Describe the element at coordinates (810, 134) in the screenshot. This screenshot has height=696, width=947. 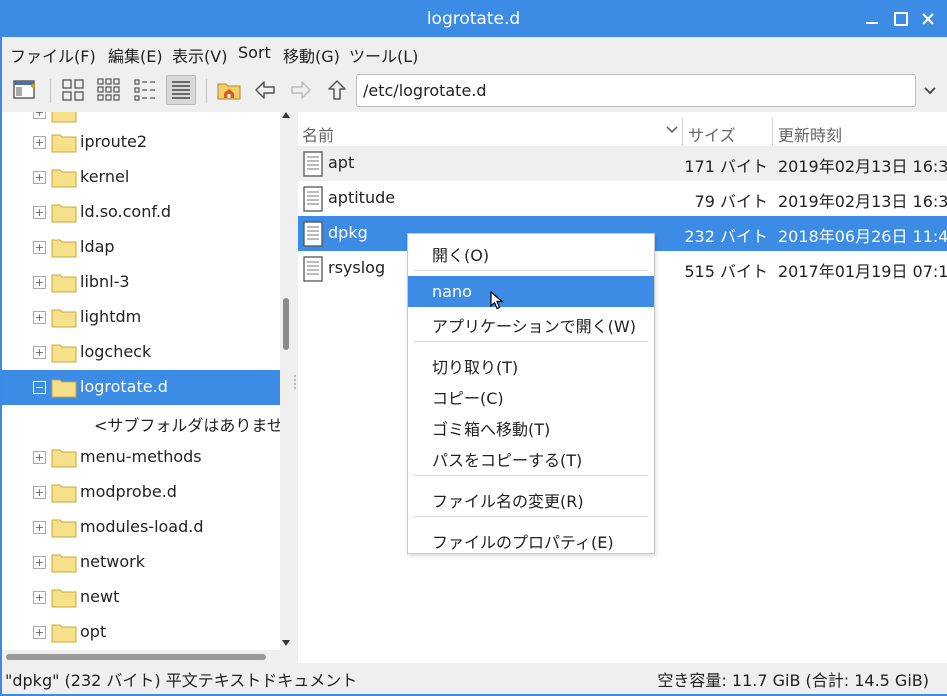
I see `column-modified-header: 更新時刻` at that location.